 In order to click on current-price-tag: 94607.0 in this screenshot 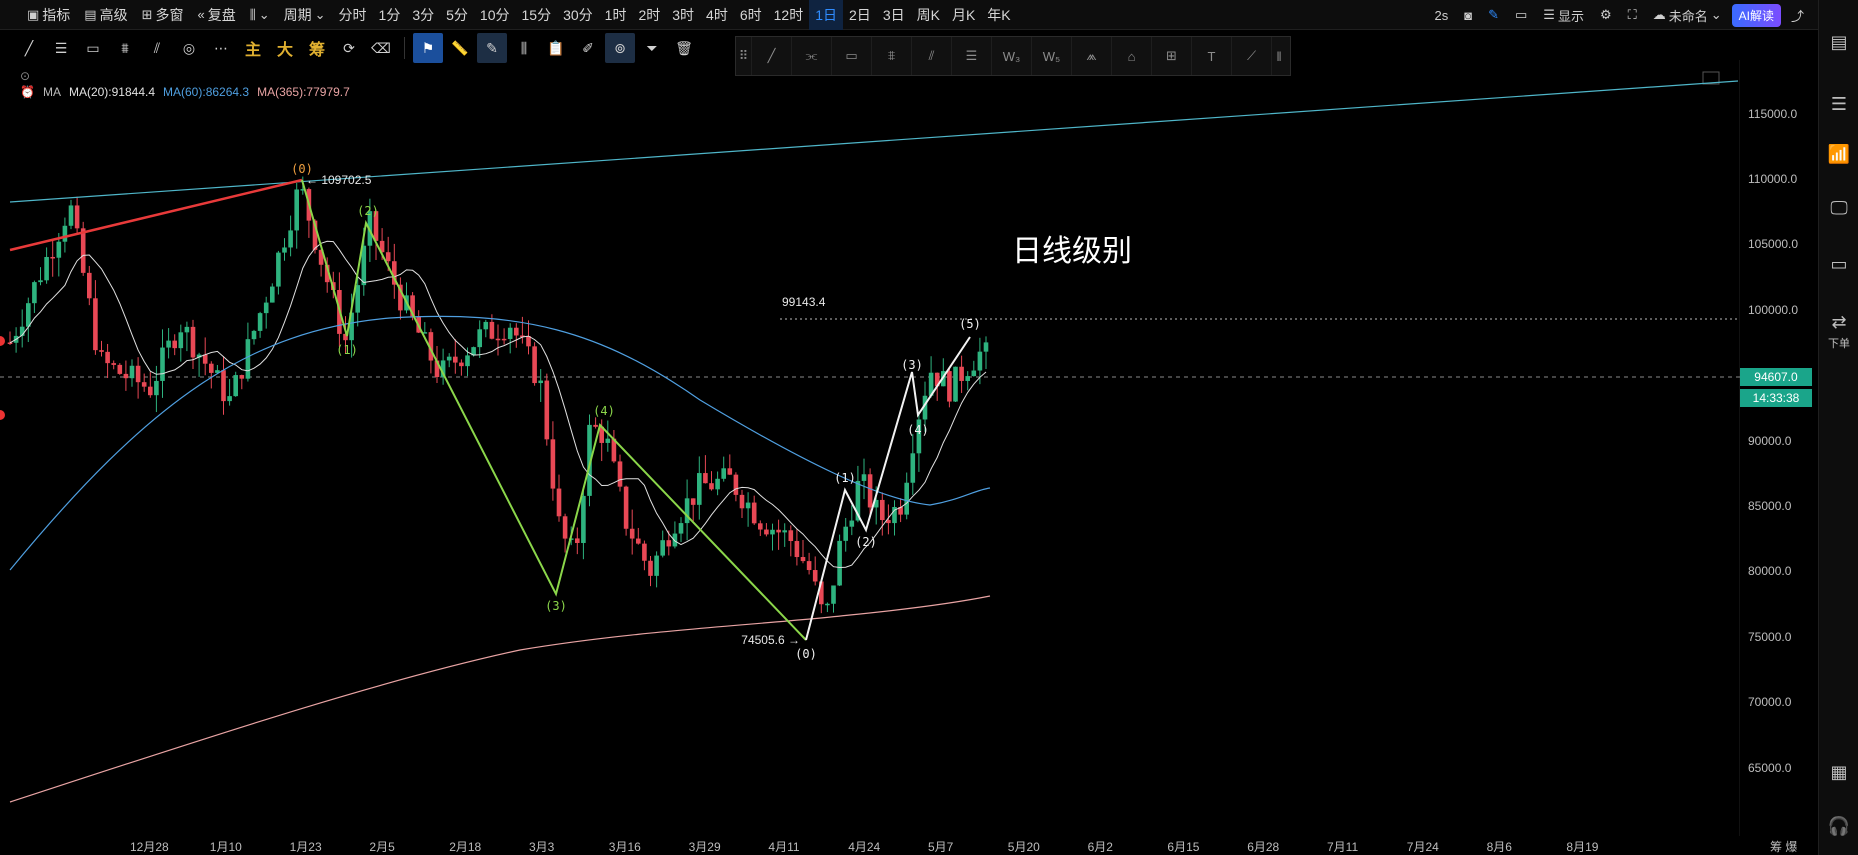, I will do `click(1776, 377)`.